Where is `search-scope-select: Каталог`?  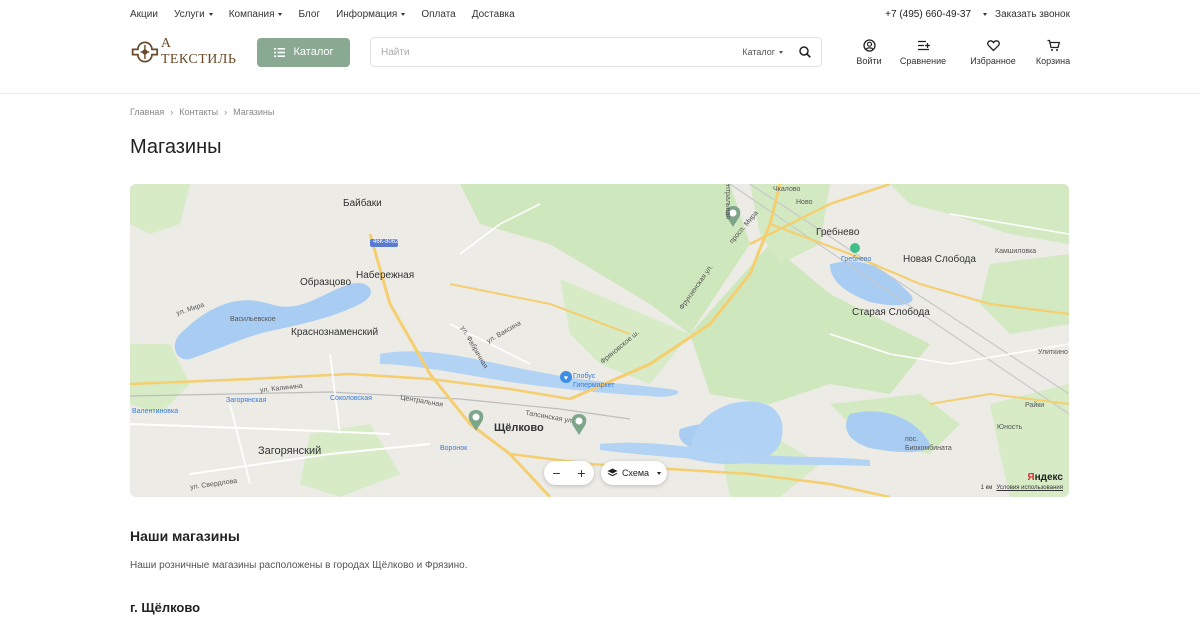
search-scope-select: Каталог is located at coordinates (762, 52).